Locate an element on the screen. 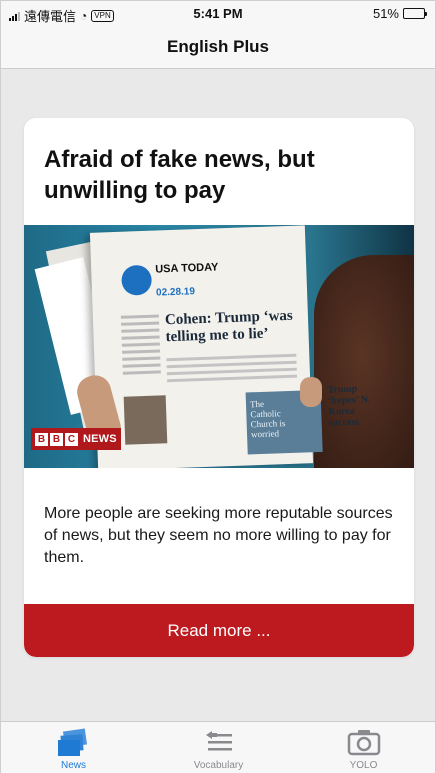 The height and width of the screenshot is (773, 436). tab-news: News is located at coordinates (73, 747).